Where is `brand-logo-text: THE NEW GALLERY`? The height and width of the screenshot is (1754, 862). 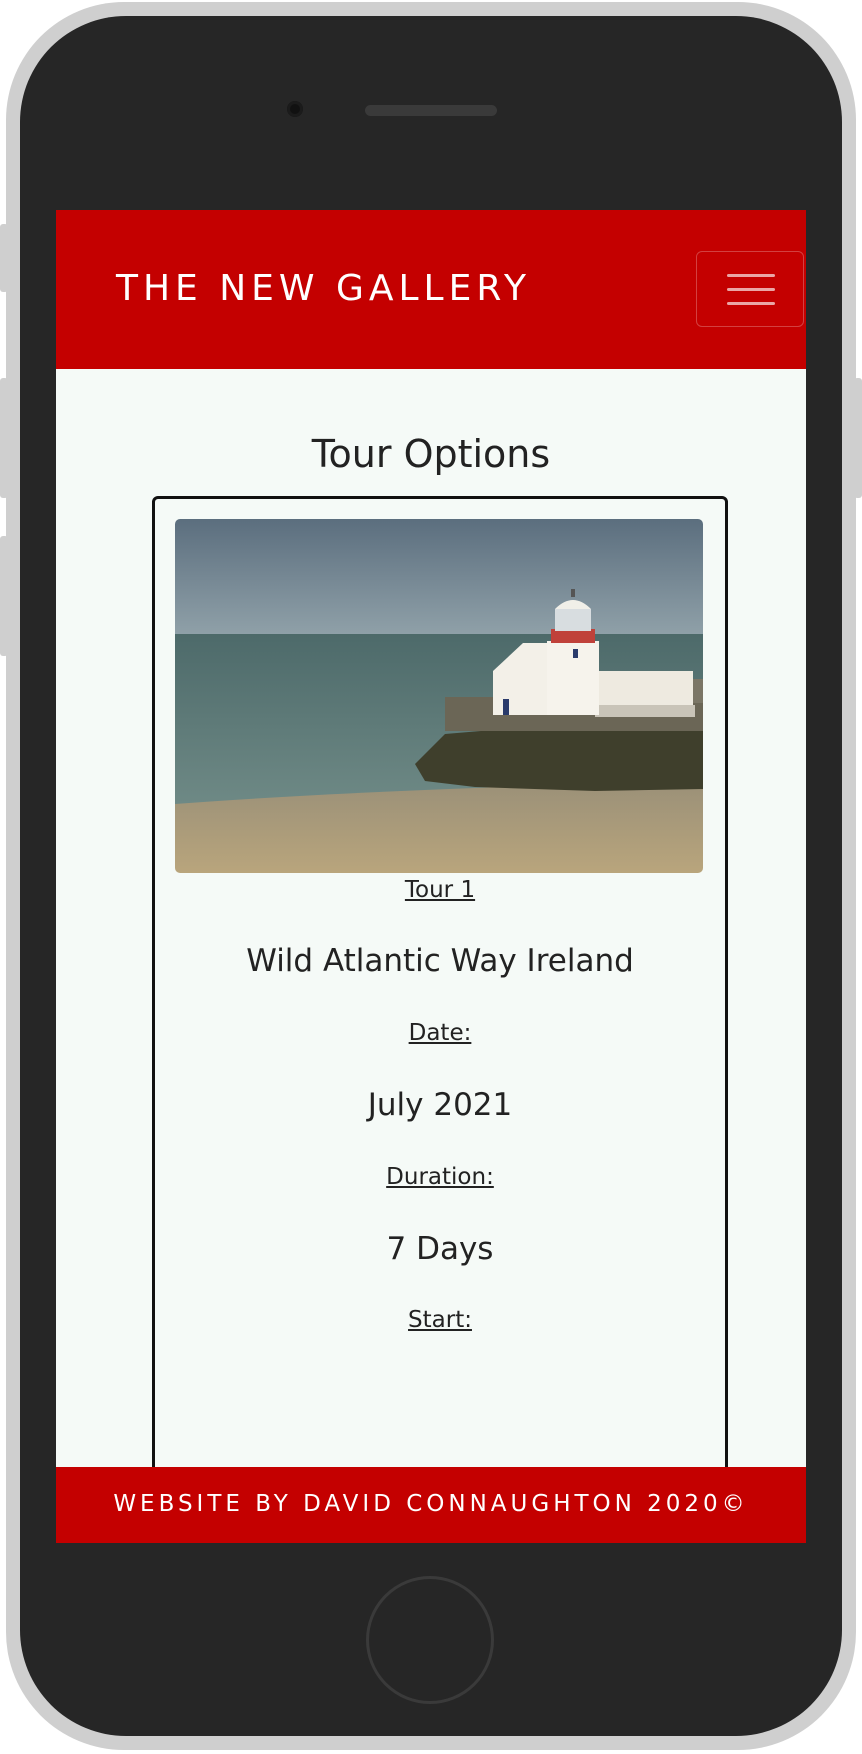 brand-logo-text: THE NEW GALLERY is located at coordinates (323, 288).